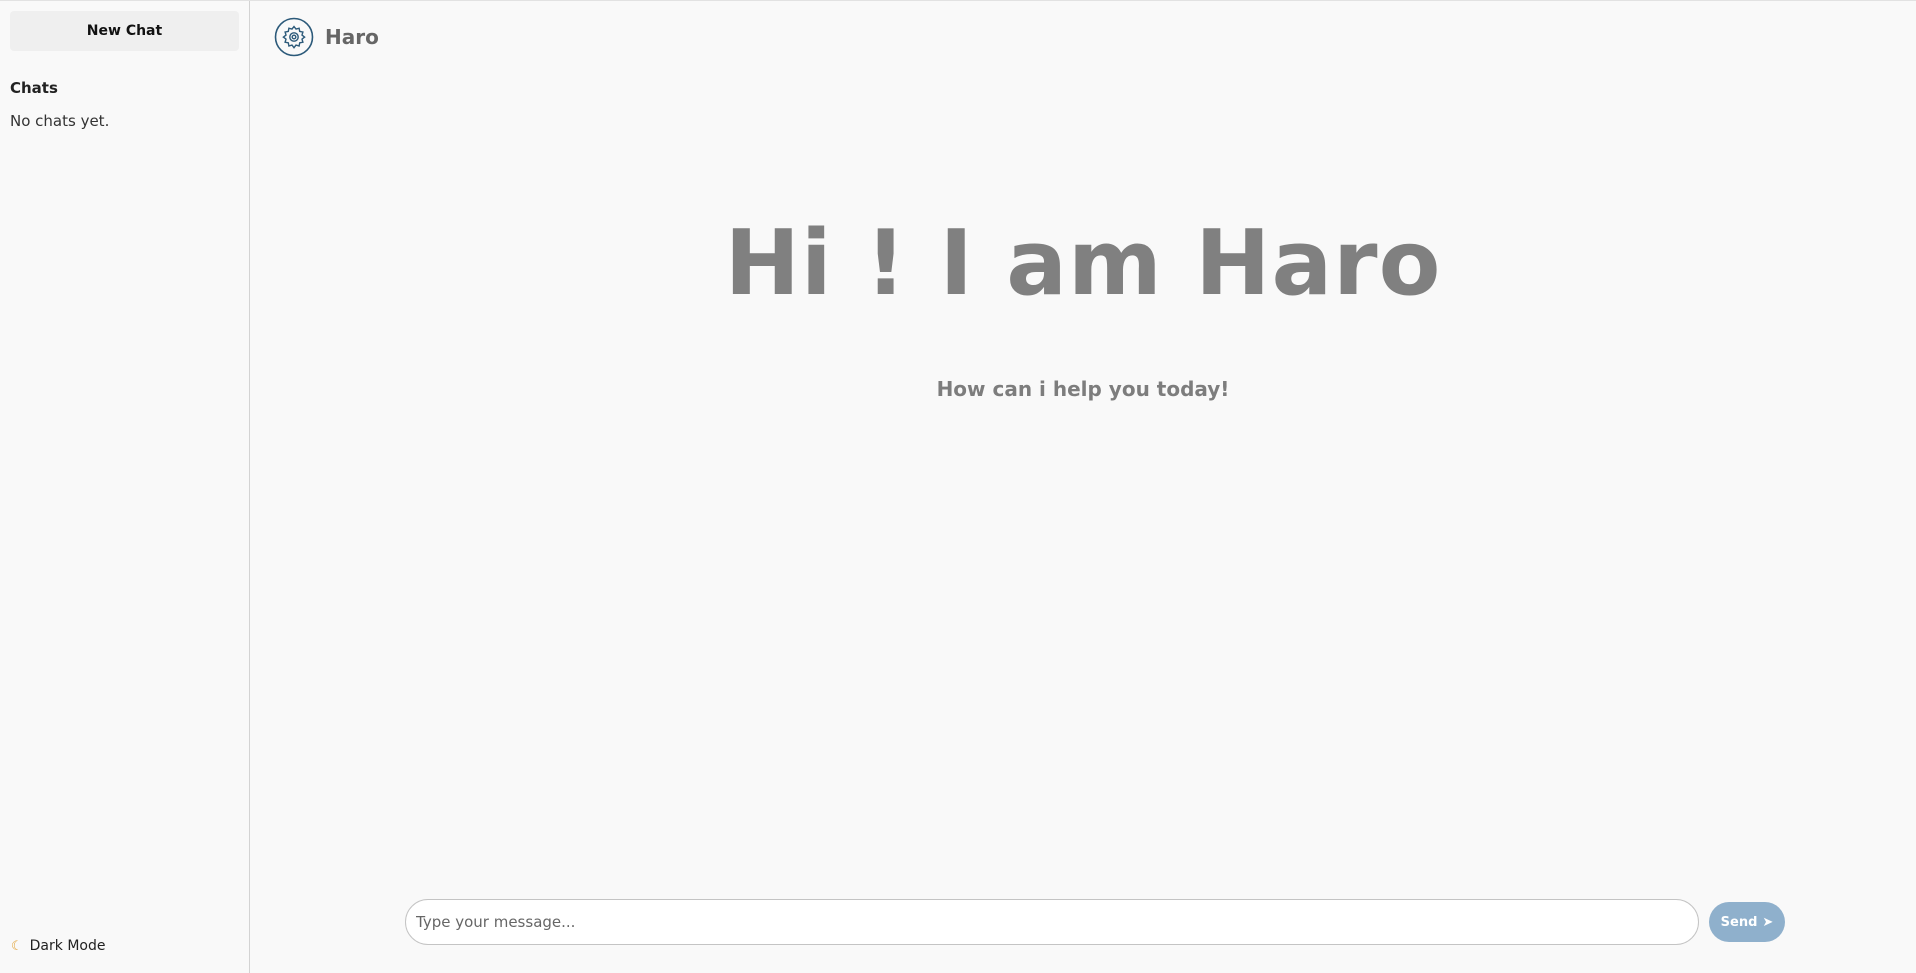  I want to click on header: Haro, so click(326, 37).